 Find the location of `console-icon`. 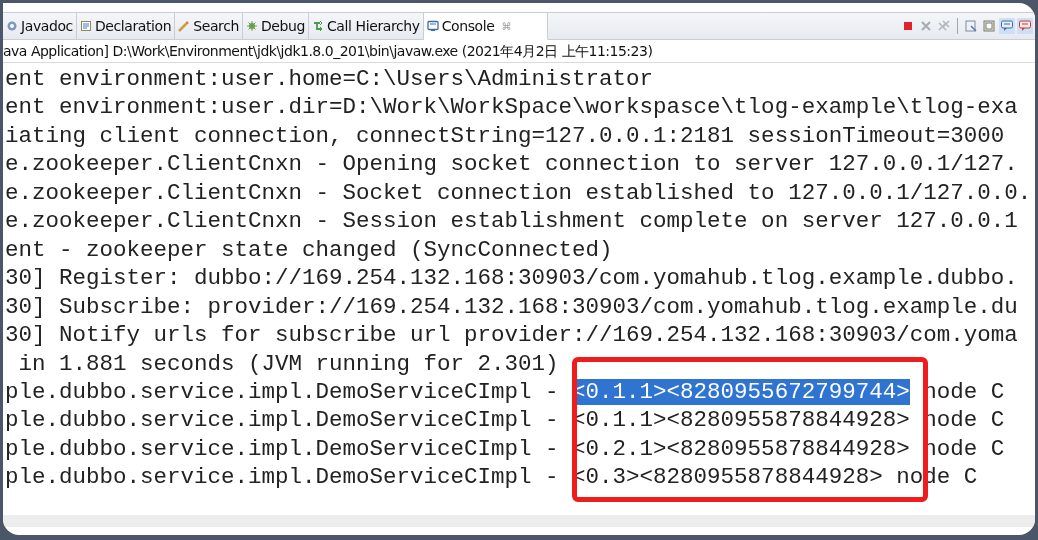

console-icon is located at coordinates (432, 26).